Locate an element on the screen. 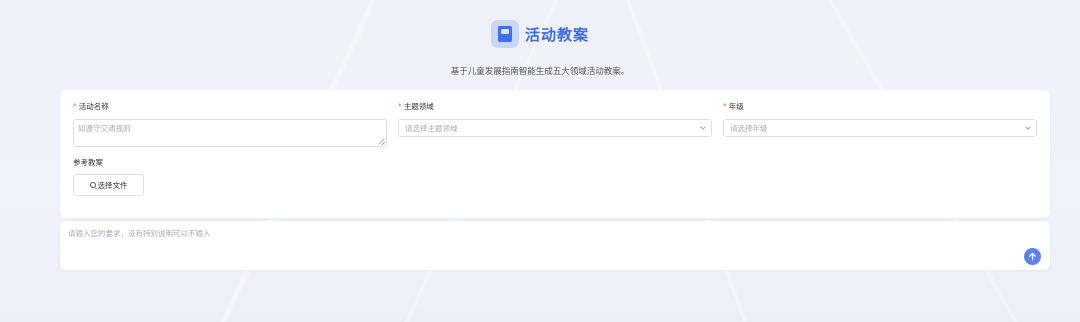 Image resolution: width=1080 pixels, height=322 pixels. theme-domain-placeholder: 请选择主题领域 is located at coordinates (431, 128).